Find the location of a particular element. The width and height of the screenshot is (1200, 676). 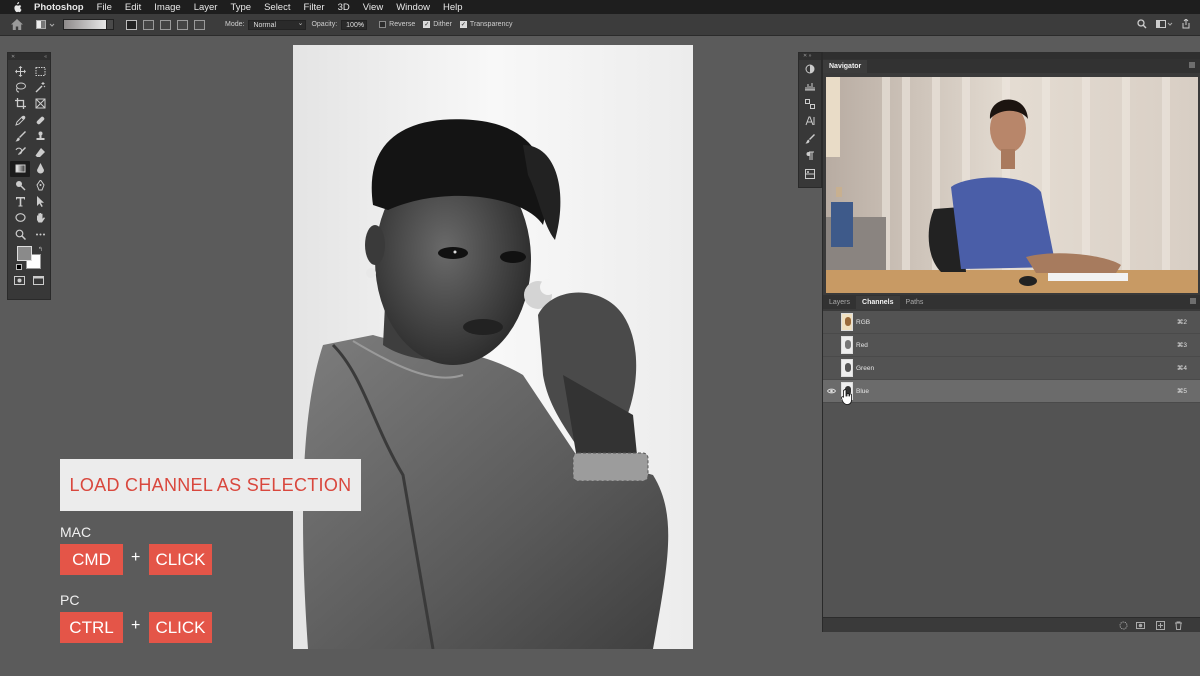

adjustments-icon is located at coordinates (810, 174).